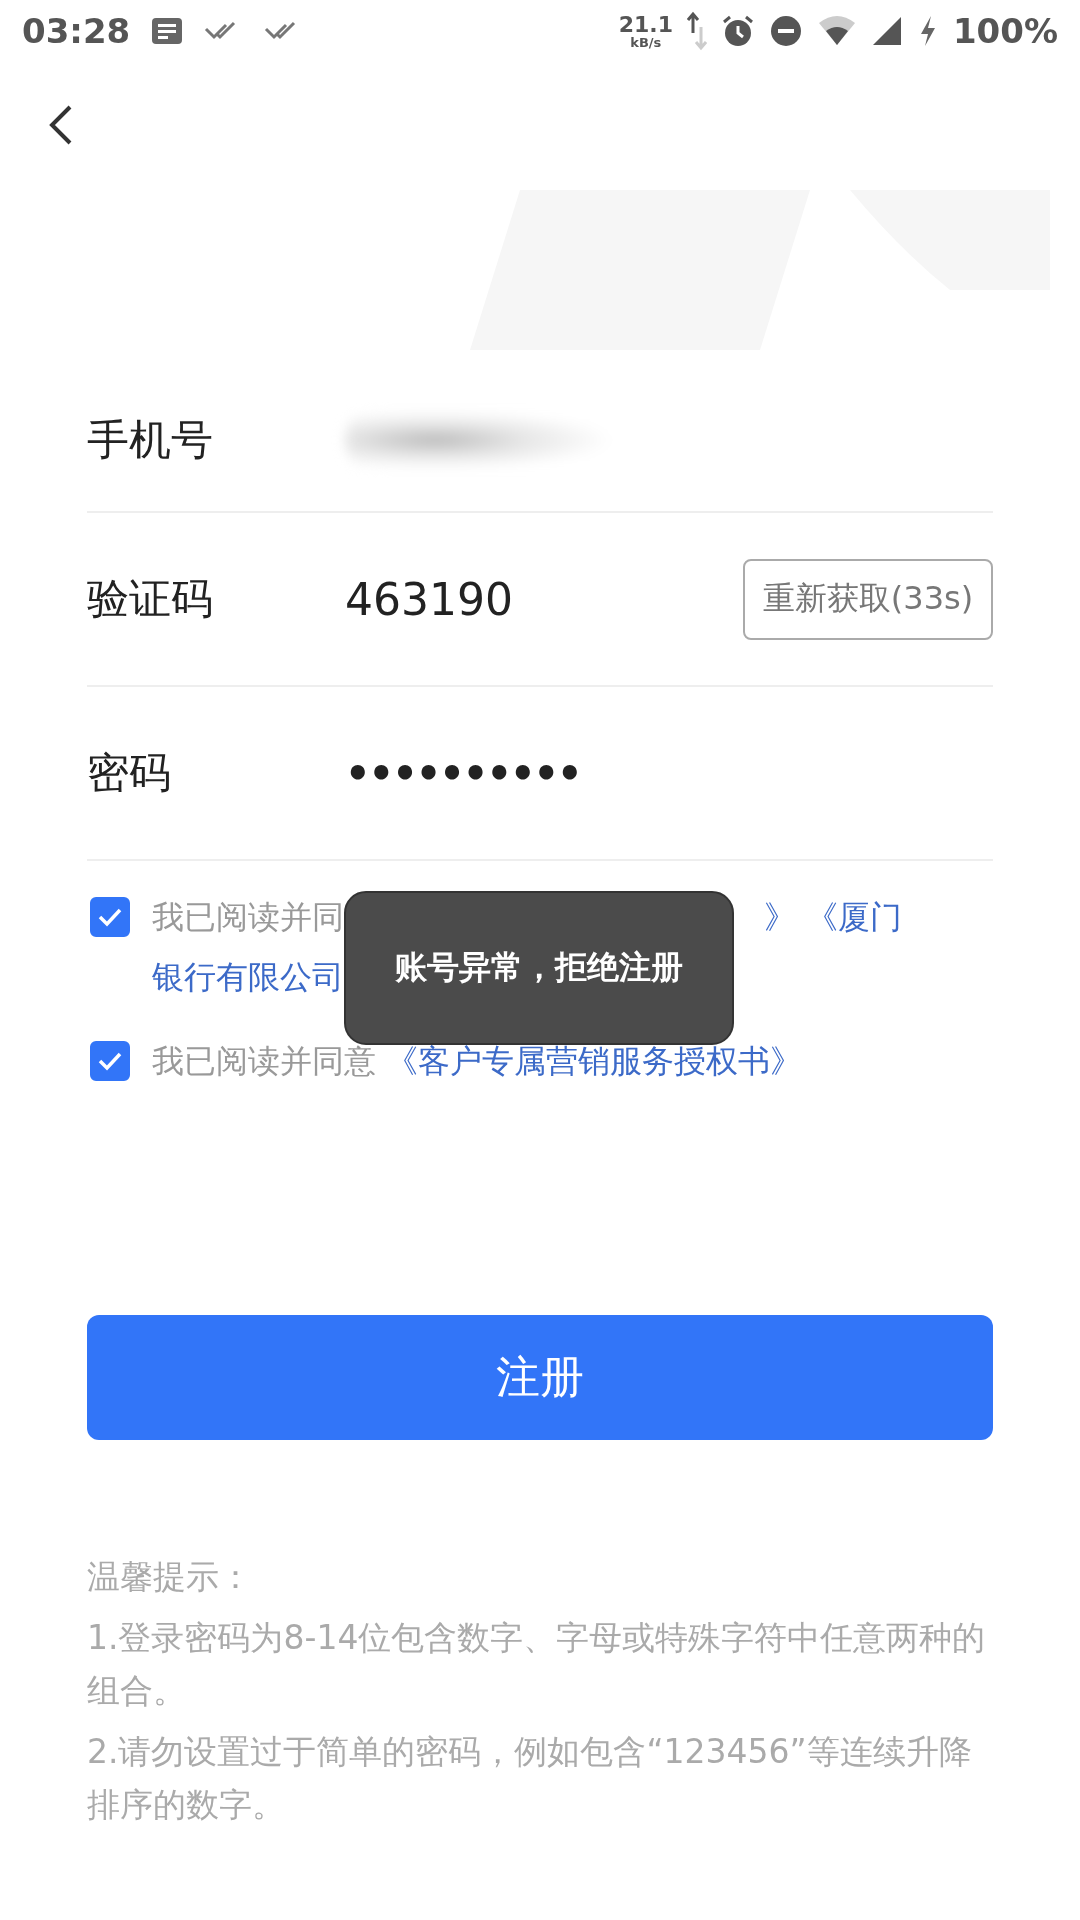 This screenshot has width=1080, height=1920. Describe the element at coordinates (76, 31) in the screenshot. I see `clock-time: 03:28` at that location.